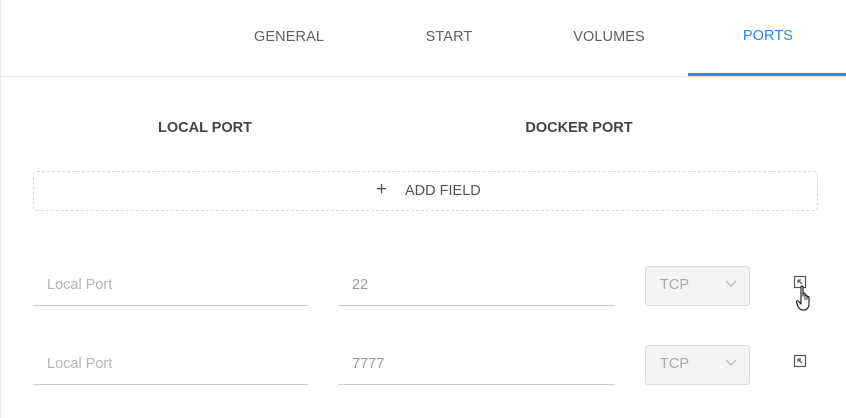 The width and height of the screenshot is (846, 418). I want to click on active-tab-indicator, so click(767, 74).